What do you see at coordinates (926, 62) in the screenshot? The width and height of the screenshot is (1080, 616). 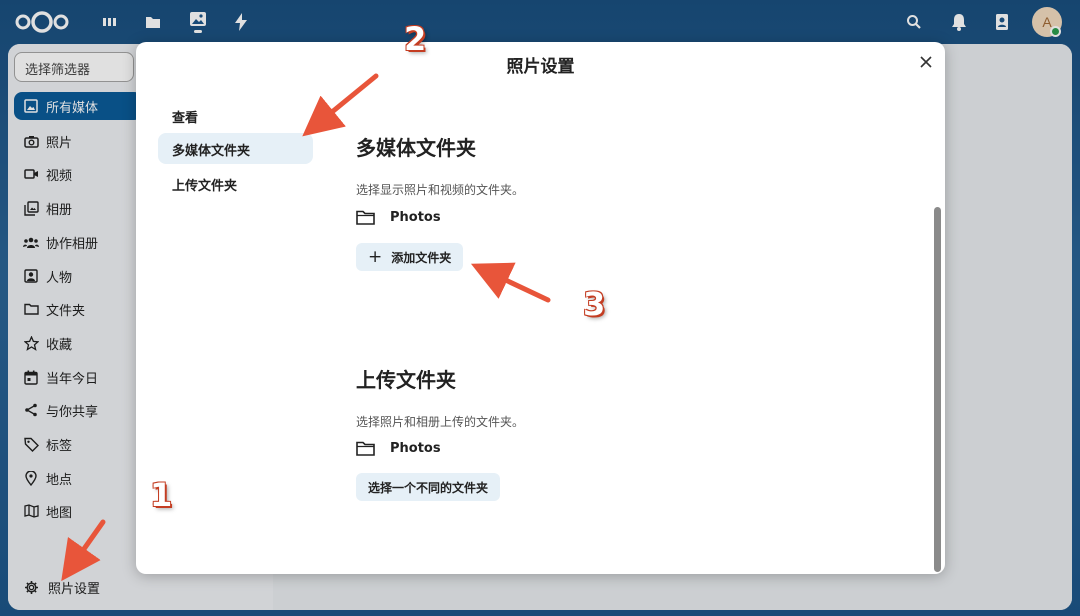 I see `close-icon` at bounding box center [926, 62].